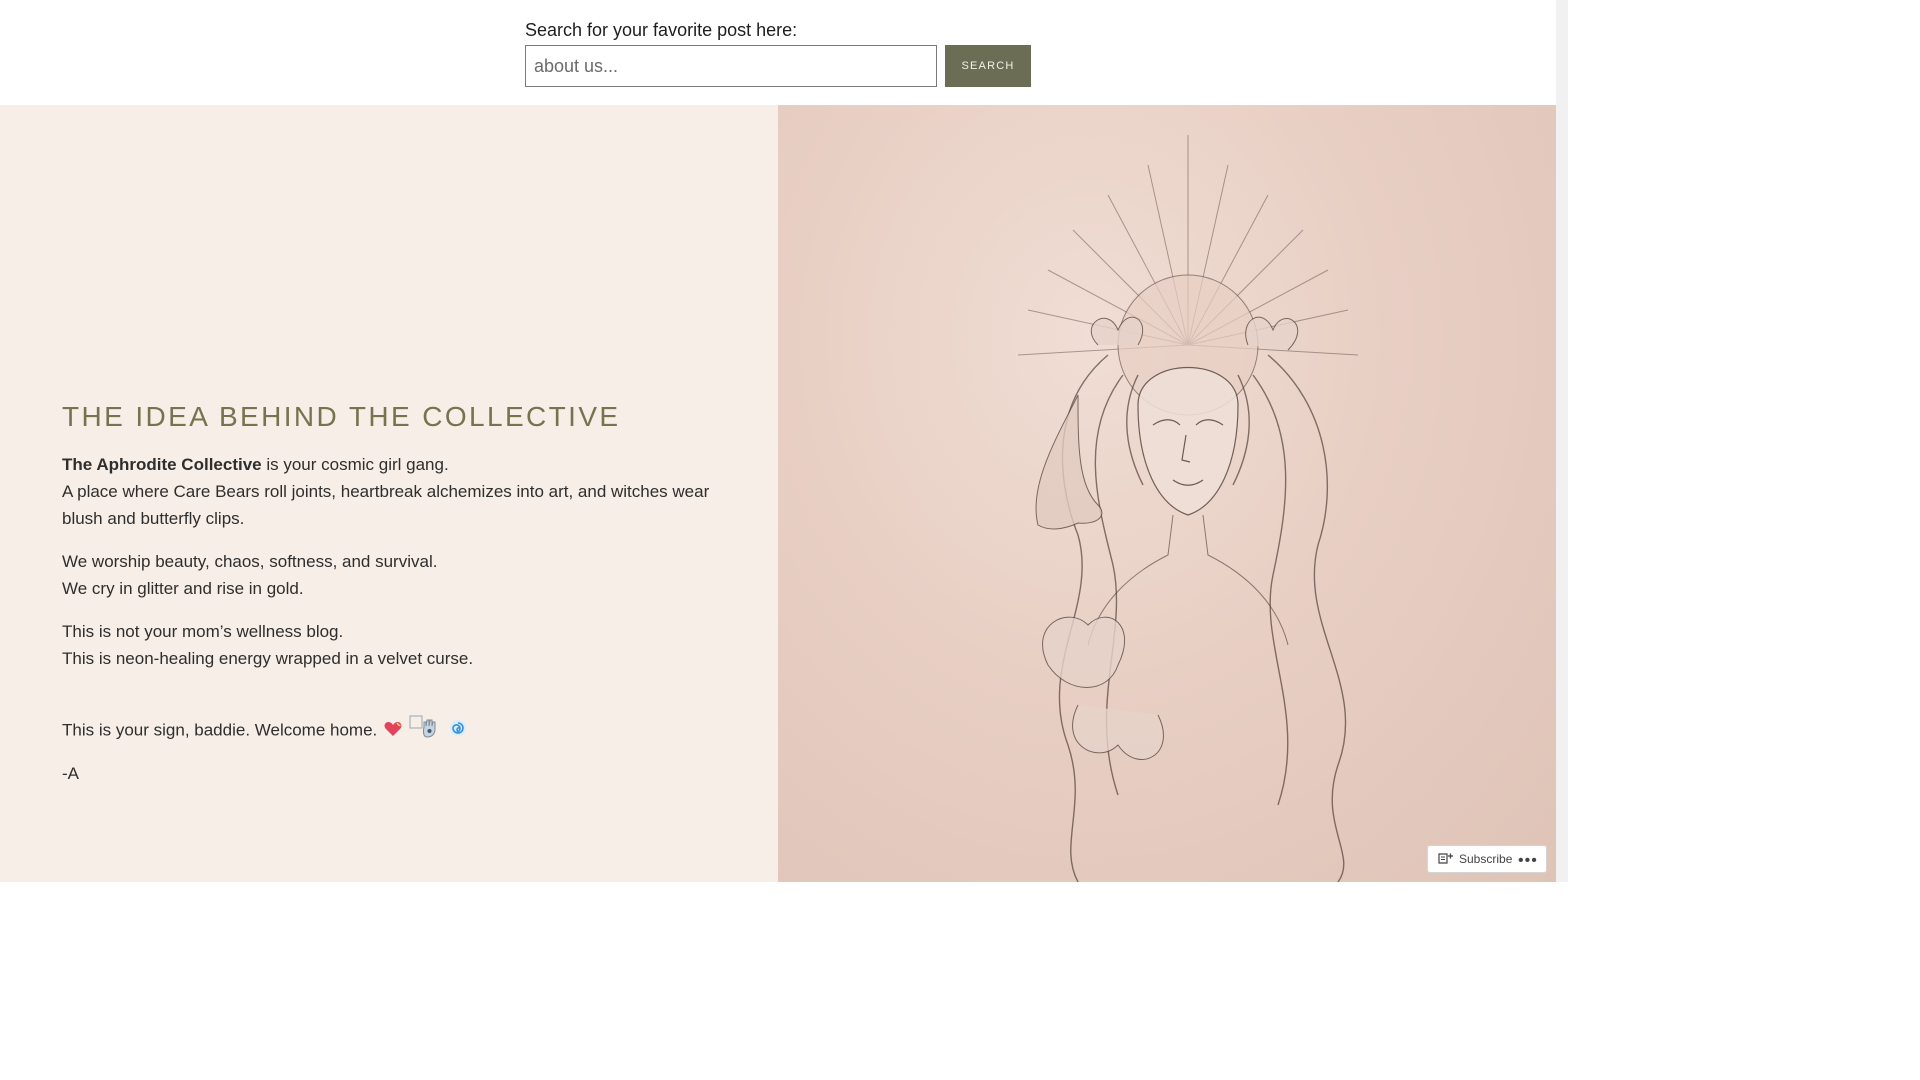 Image resolution: width=1920 pixels, height=1080 pixels. I want to click on subscribe-label: Subscribe, so click(1486, 859).